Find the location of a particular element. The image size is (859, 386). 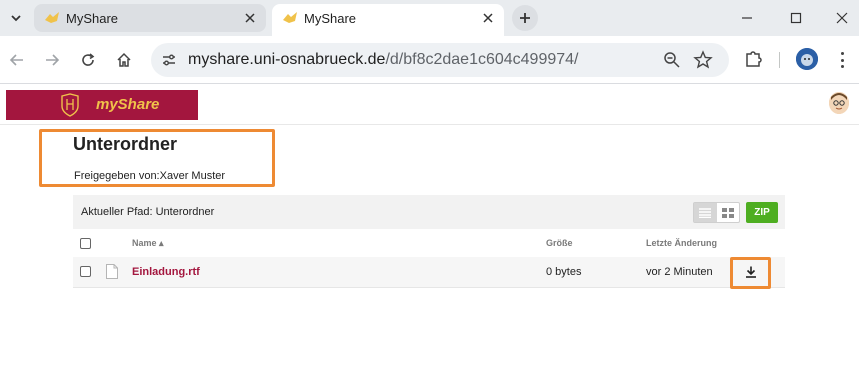

logo-text: myShare is located at coordinates (128, 104).